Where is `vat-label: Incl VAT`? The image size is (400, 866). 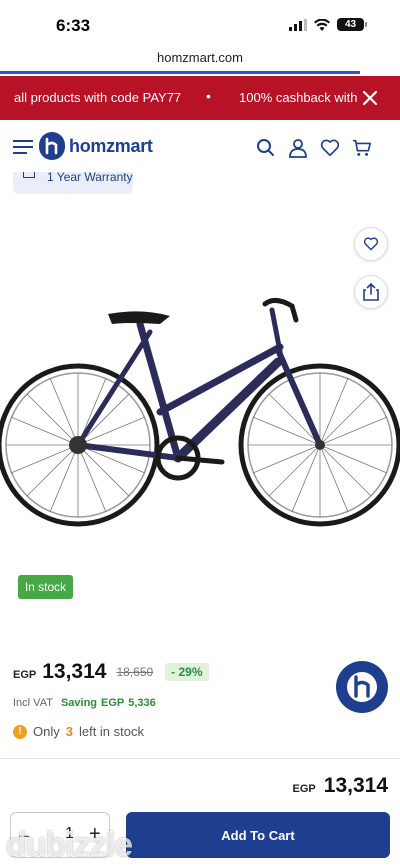
vat-label: Incl VAT is located at coordinates (33, 703).